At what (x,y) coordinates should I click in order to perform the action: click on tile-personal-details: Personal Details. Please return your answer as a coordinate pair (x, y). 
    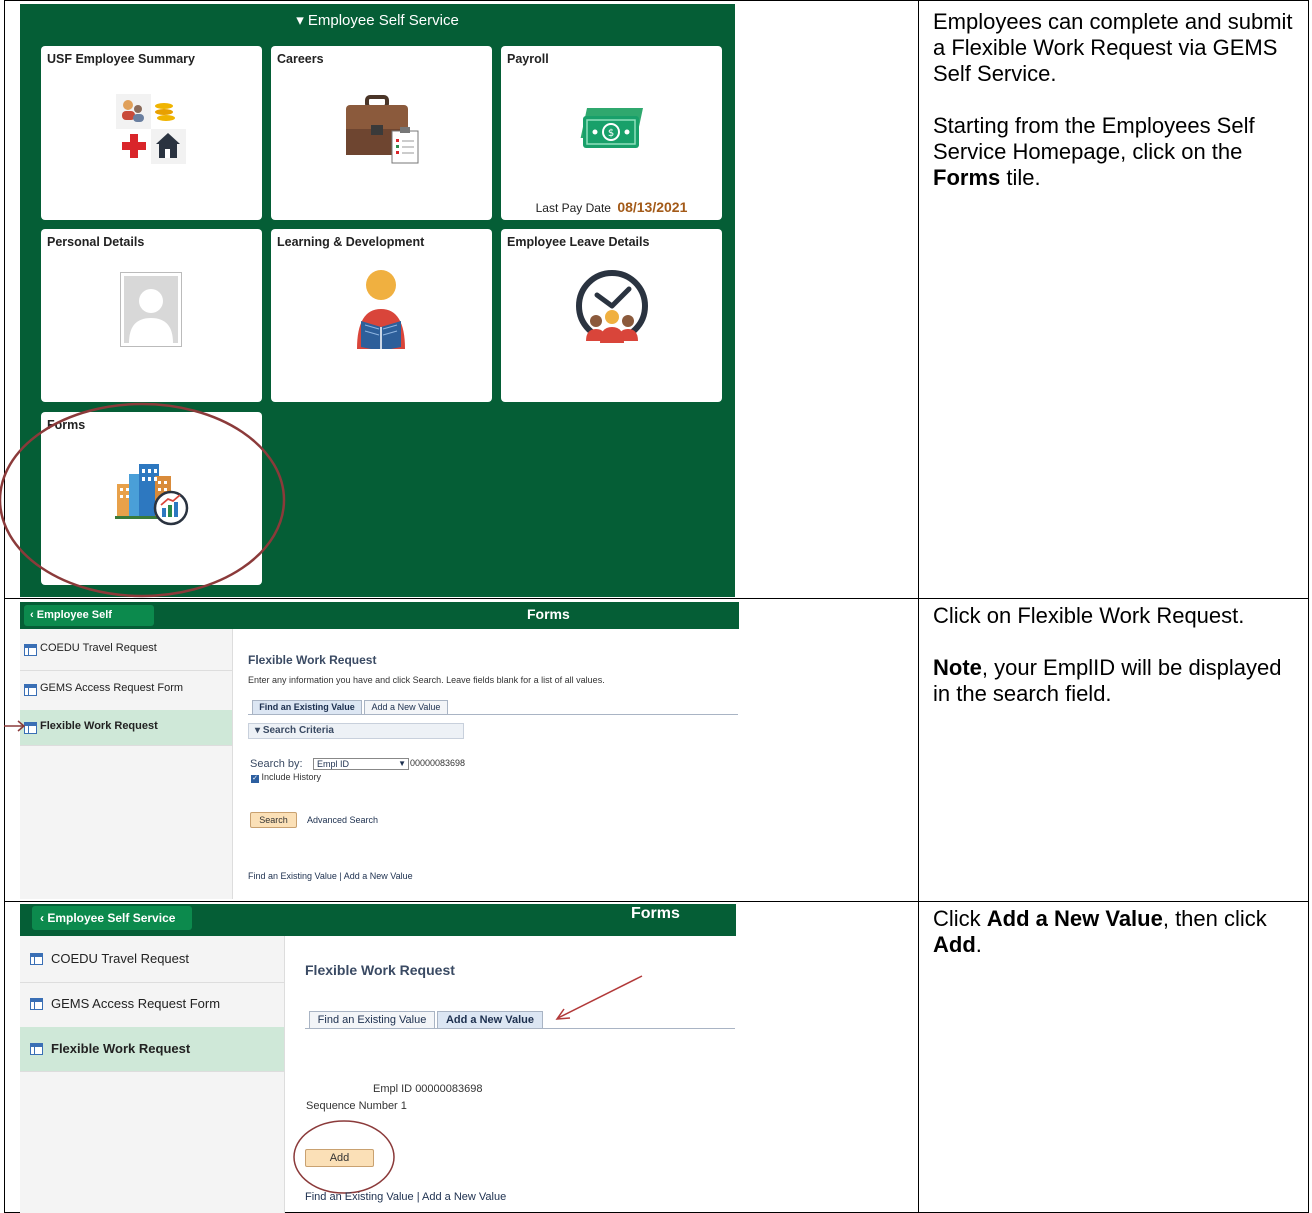
    Looking at the image, I should click on (151, 315).